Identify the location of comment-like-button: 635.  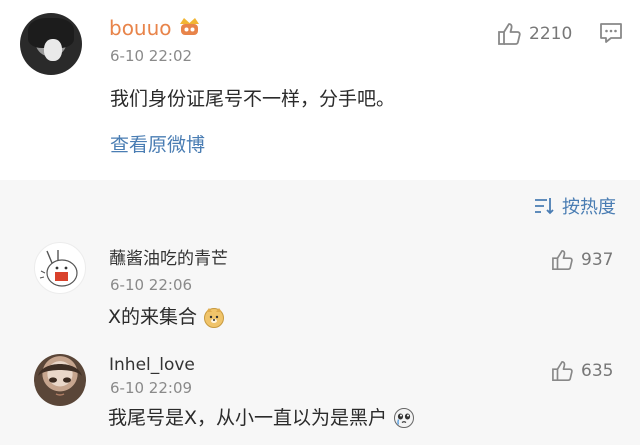
(582, 371).